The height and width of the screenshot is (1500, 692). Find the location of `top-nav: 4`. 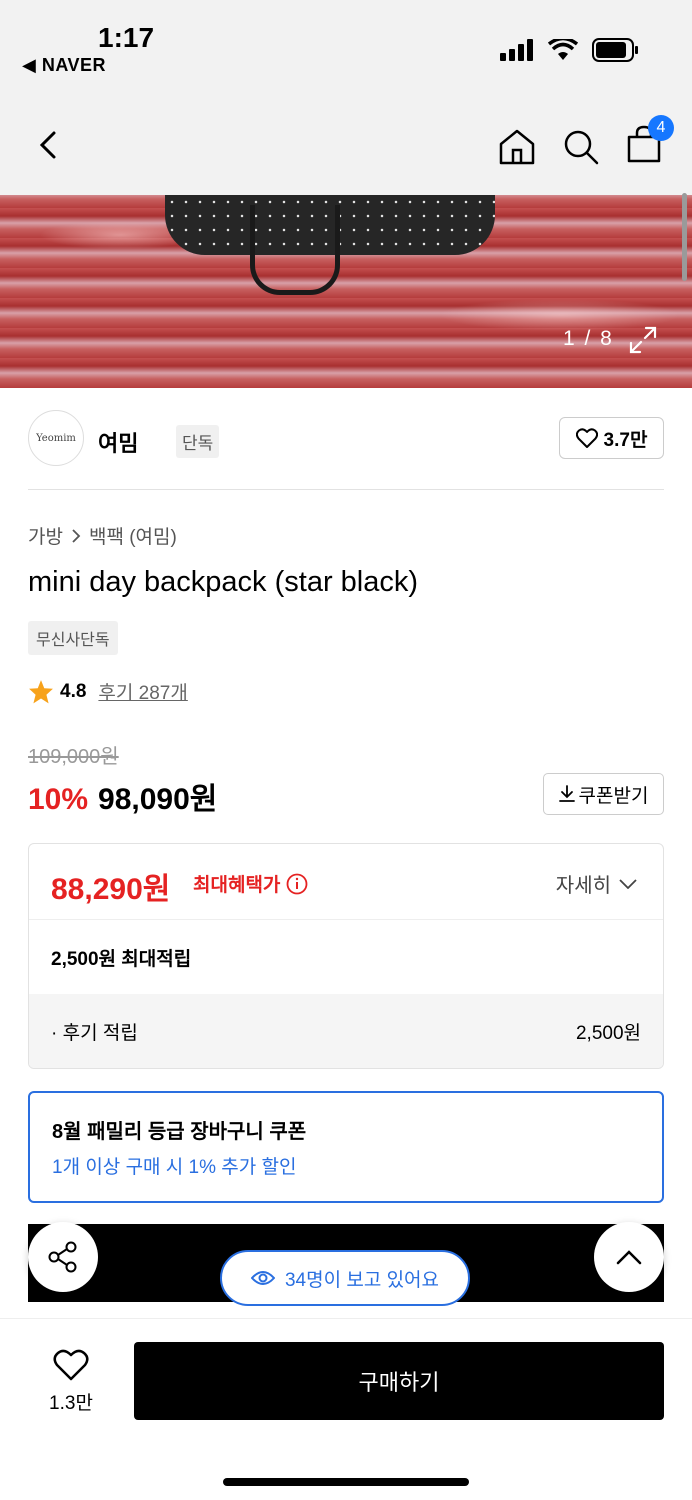

top-nav: 4 is located at coordinates (346, 145).